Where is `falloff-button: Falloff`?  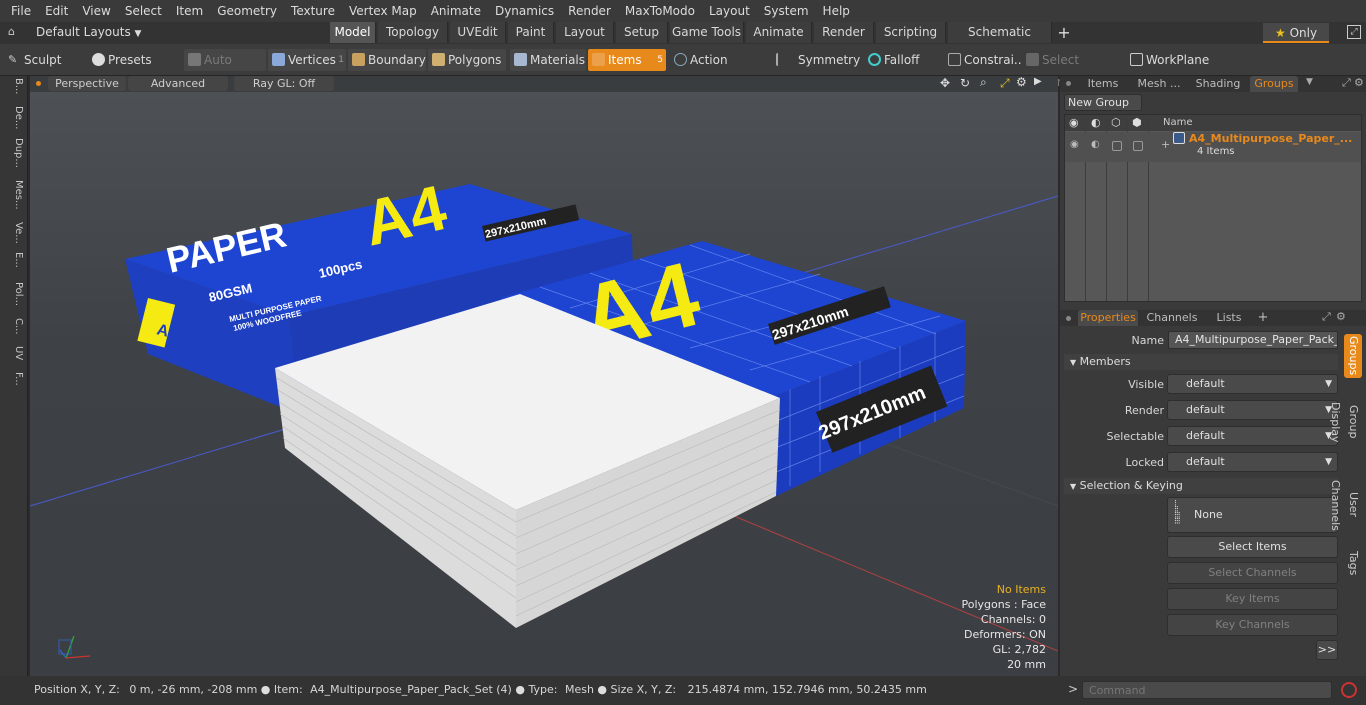
falloff-button: Falloff is located at coordinates (902, 60).